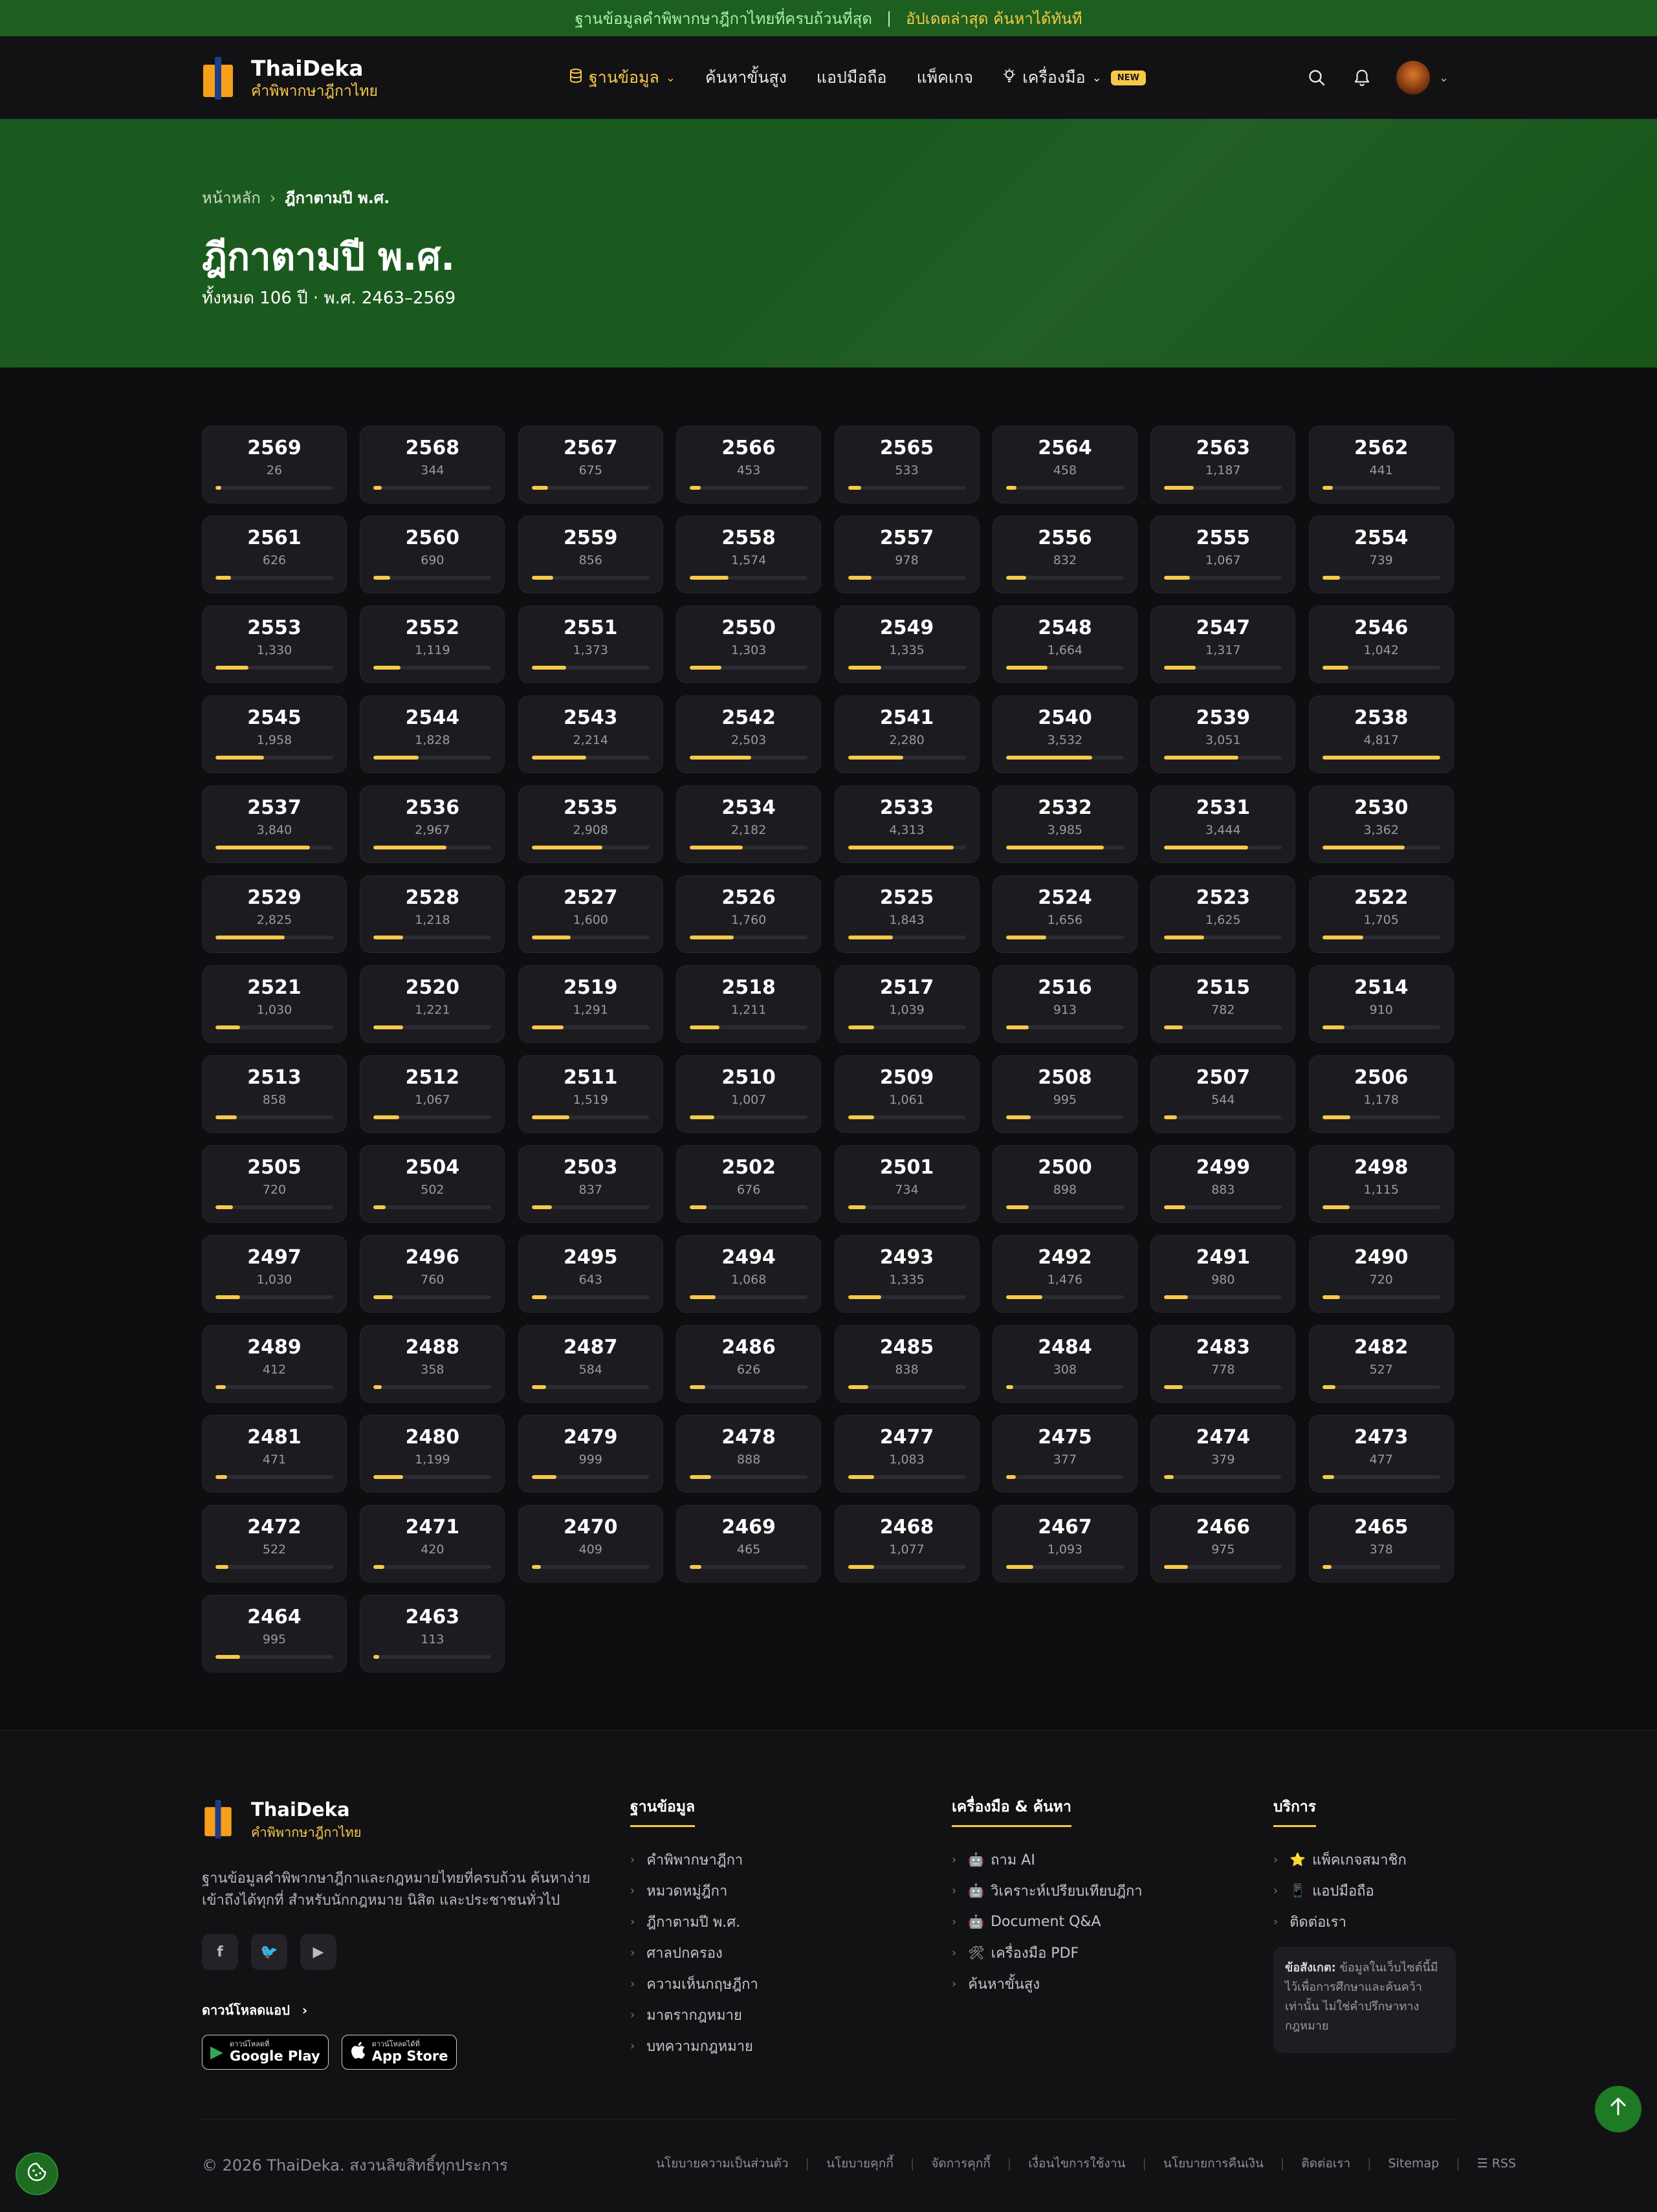 The height and width of the screenshot is (2212, 1657). I want to click on year-card: 2568 344, so click(432, 464).